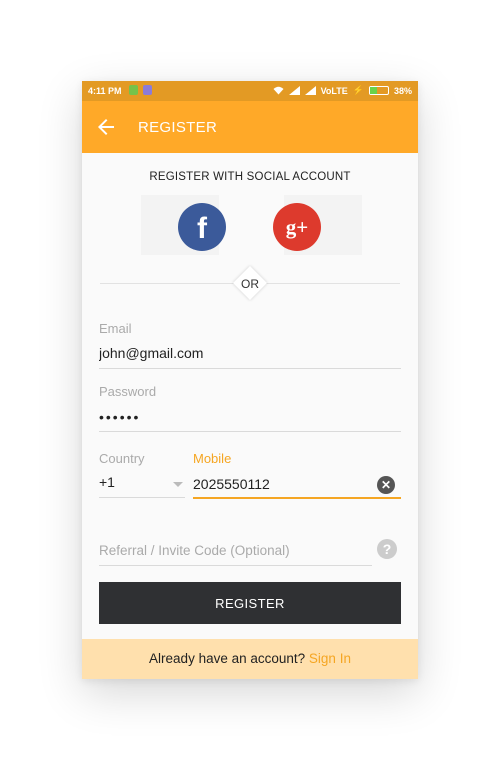 The width and height of the screenshot is (500, 761). Describe the element at coordinates (105, 91) in the screenshot. I see `status-time: 4:11 PM` at that location.